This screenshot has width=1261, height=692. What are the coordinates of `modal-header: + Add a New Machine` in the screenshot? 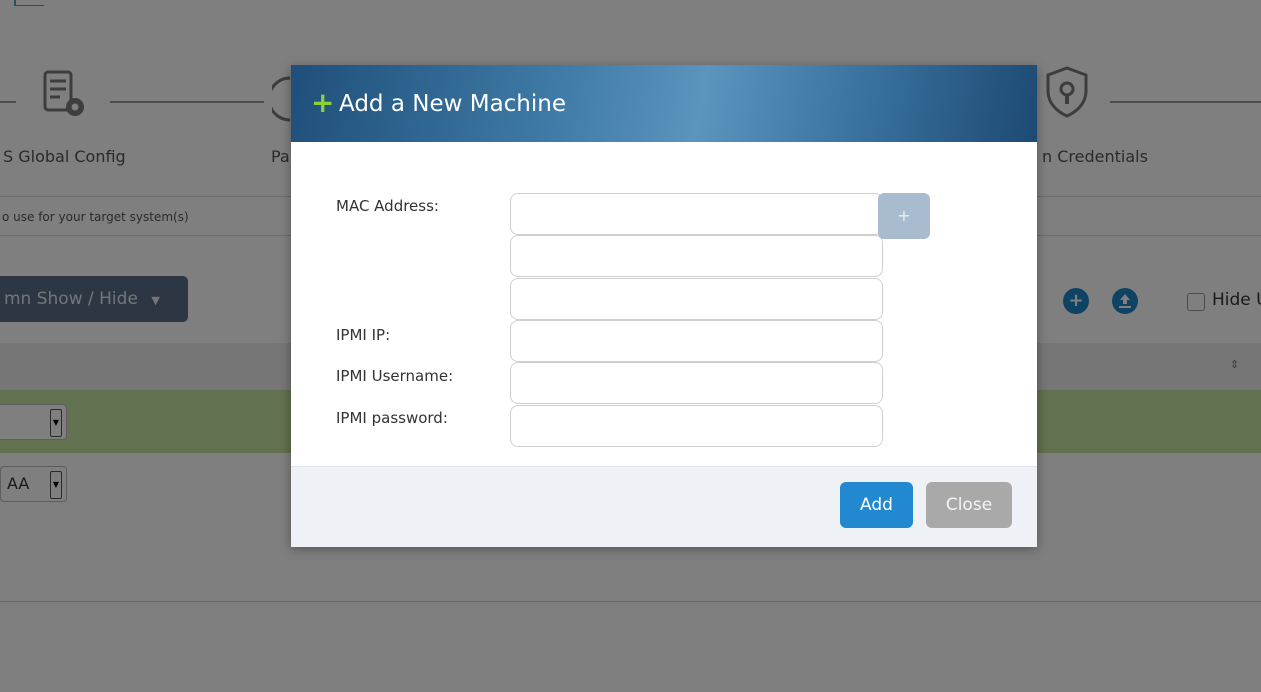 It's located at (664, 103).